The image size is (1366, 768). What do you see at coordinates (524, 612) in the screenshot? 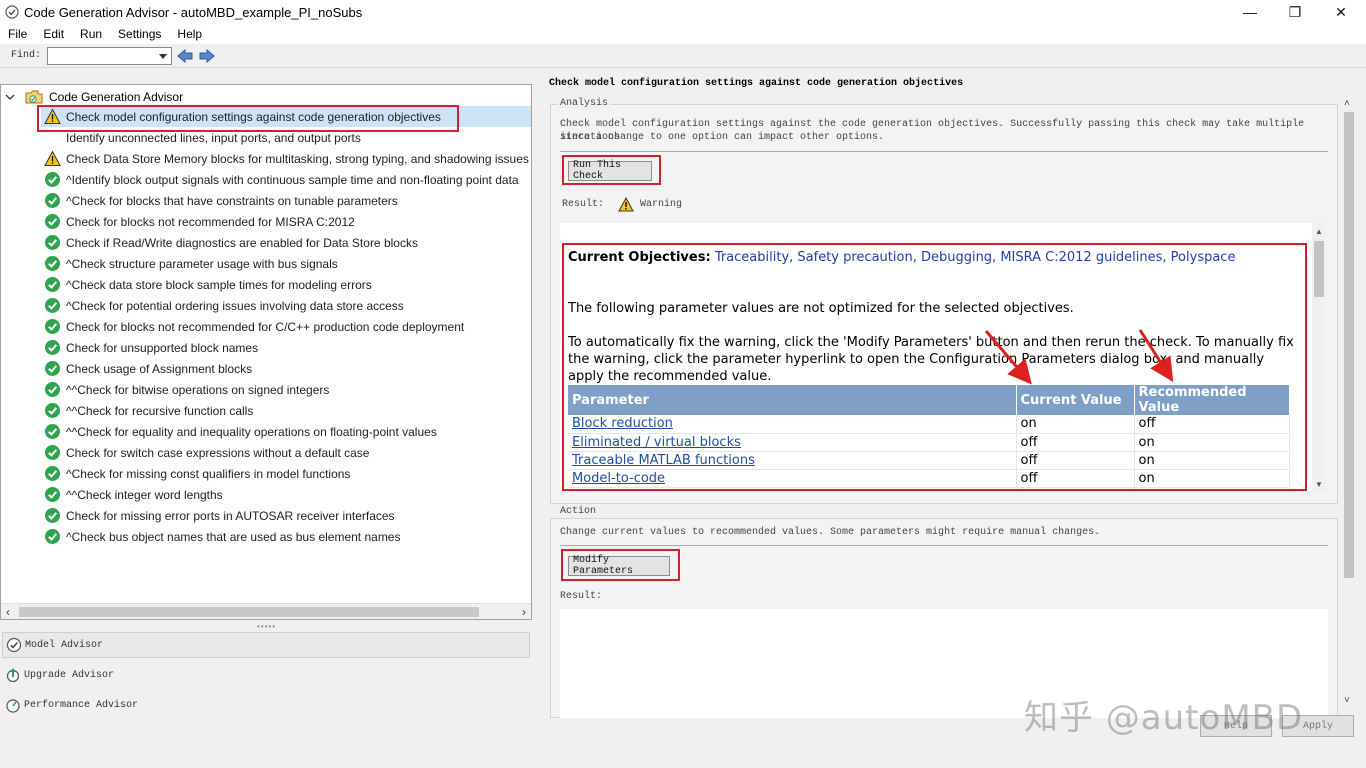
I see `scroll-right-icon: ›` at bounding box center [524, 612].